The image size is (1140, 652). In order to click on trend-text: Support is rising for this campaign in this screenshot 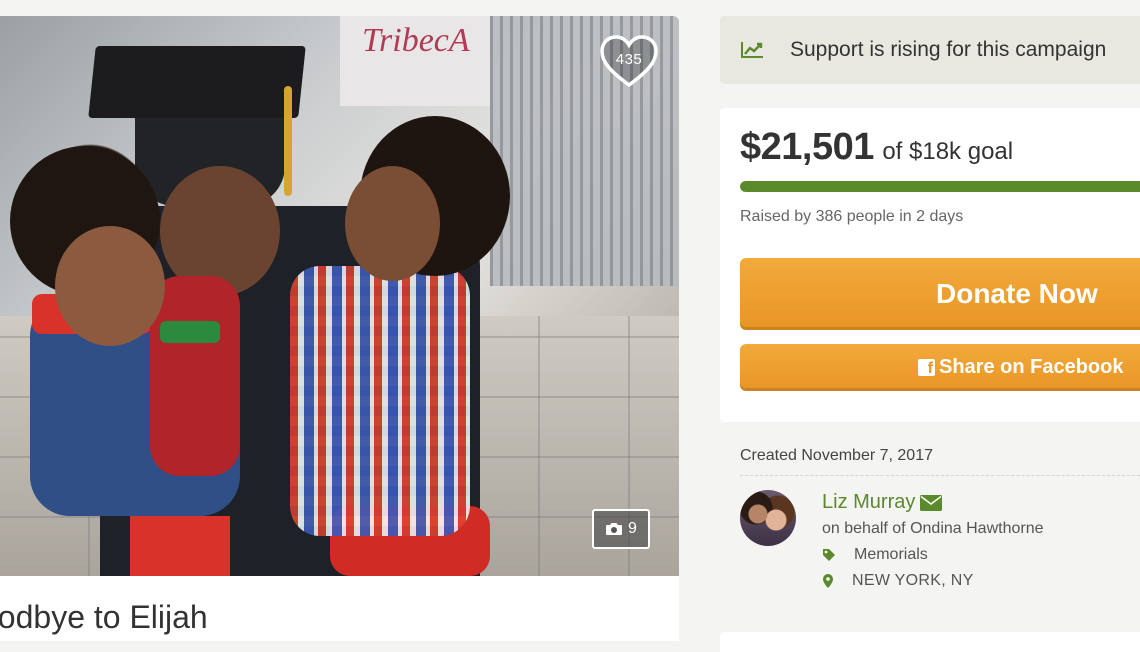, I will do `click(948, 49)`.